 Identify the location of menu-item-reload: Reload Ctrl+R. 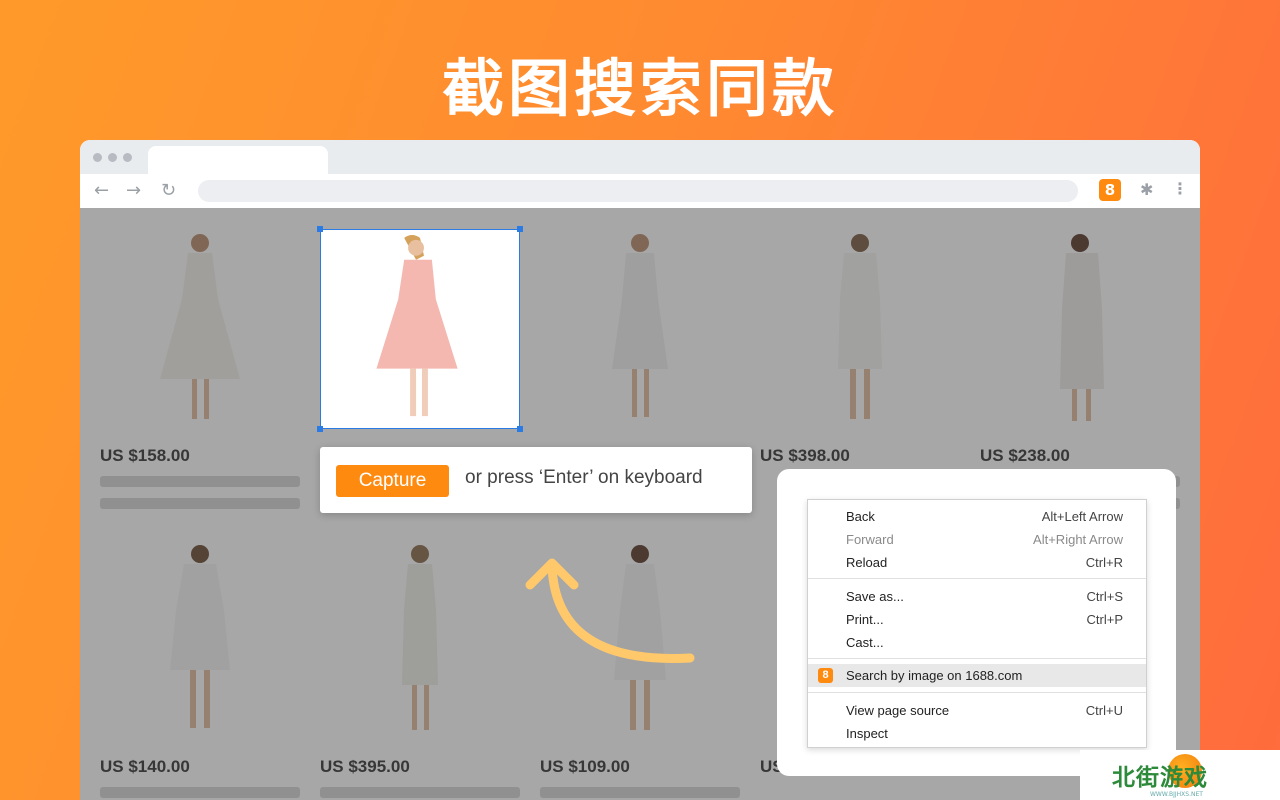
(977, 562).